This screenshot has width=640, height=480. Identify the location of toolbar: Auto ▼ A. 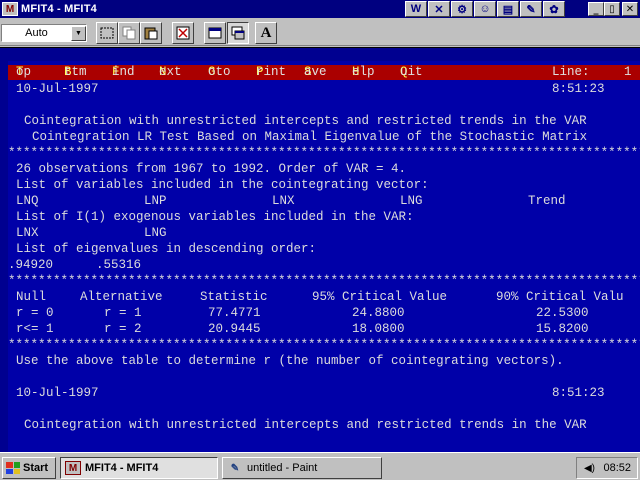
(320, 32).